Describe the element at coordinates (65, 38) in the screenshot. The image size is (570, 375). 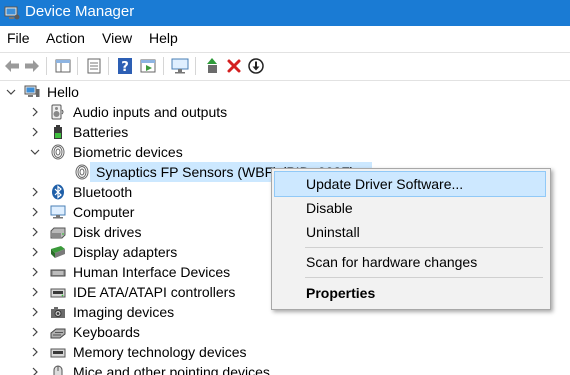
I see `menu-action: Action` at that location.